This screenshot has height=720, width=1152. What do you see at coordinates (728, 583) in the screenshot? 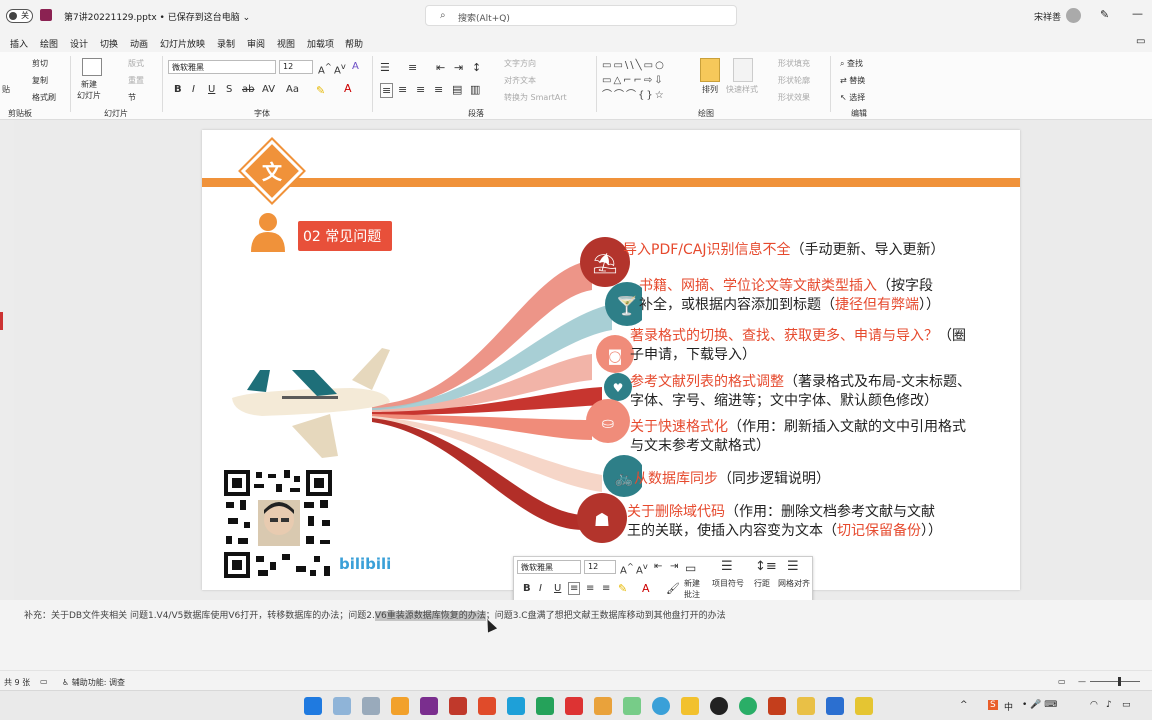
I see `bullets-button: 项目符号` at bounding box center [728, 583].